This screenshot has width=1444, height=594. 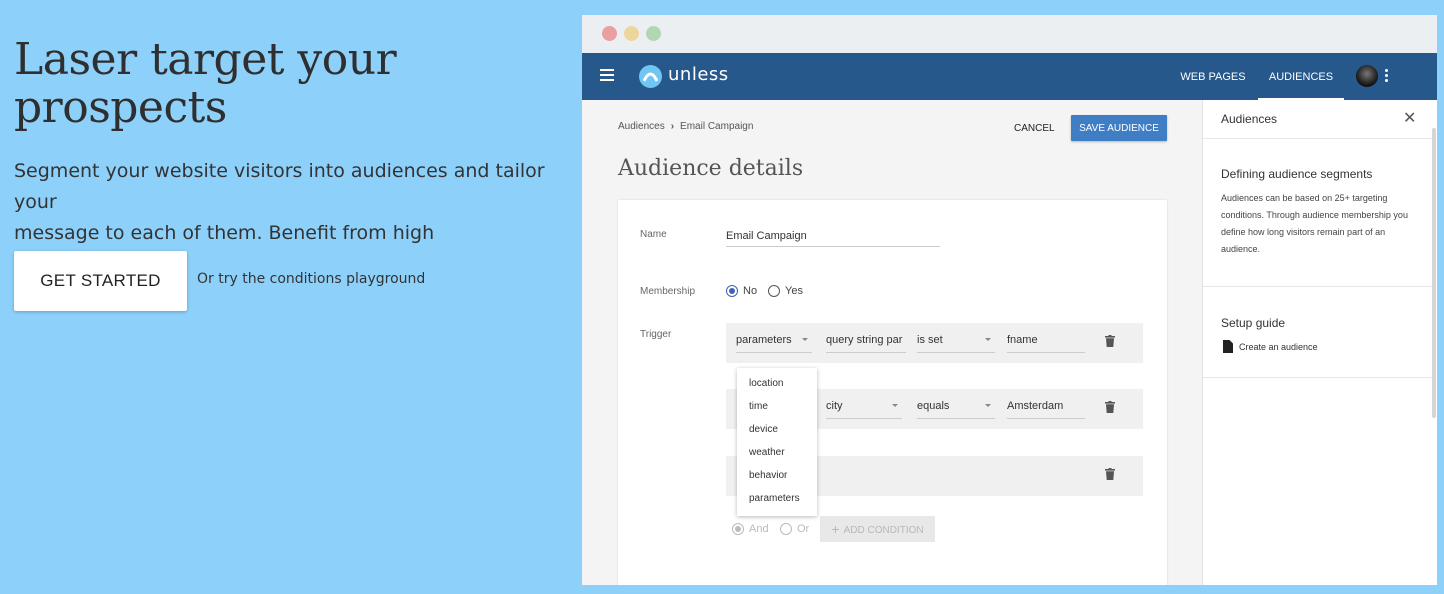 I want to click on dropdown-option: location, so click(x=777, y=383).